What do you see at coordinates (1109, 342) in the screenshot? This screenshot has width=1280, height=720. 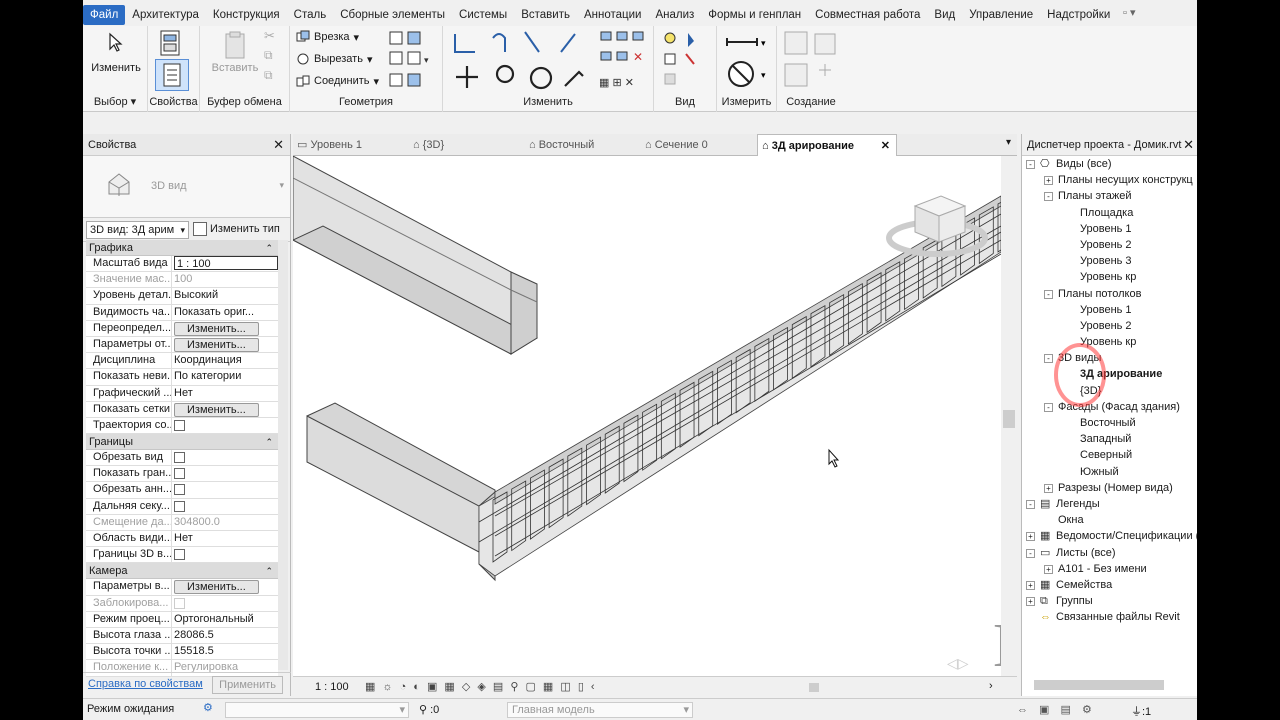 I see `browser-item: Уровень кр` at bounding box center [1109, 342].